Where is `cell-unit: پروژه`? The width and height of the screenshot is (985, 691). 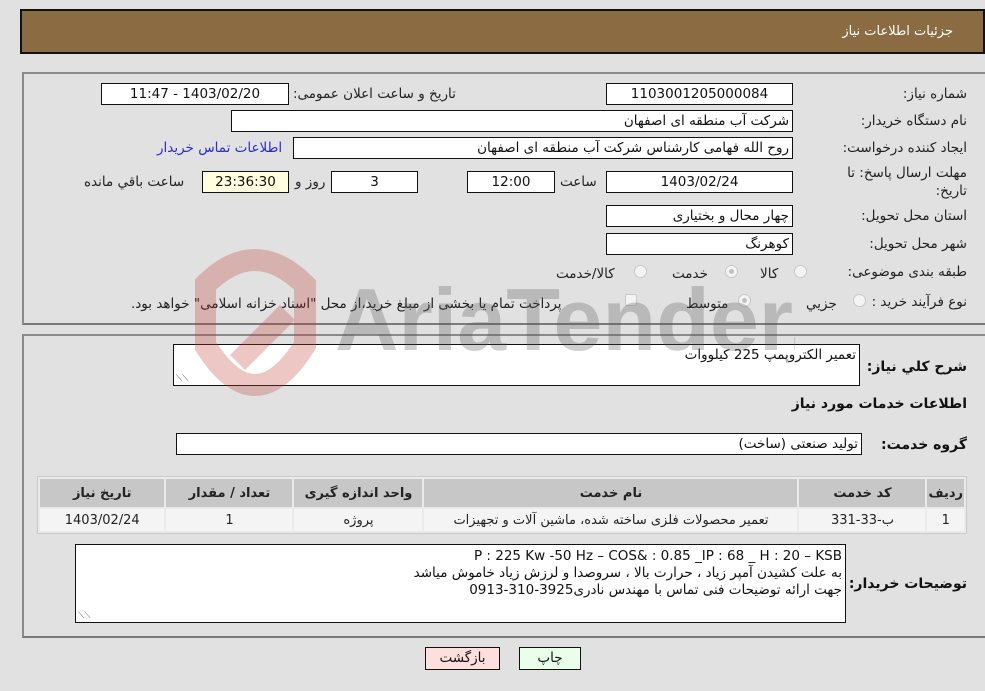
cell-unit: پروژه is located at coordinates (358, 520).